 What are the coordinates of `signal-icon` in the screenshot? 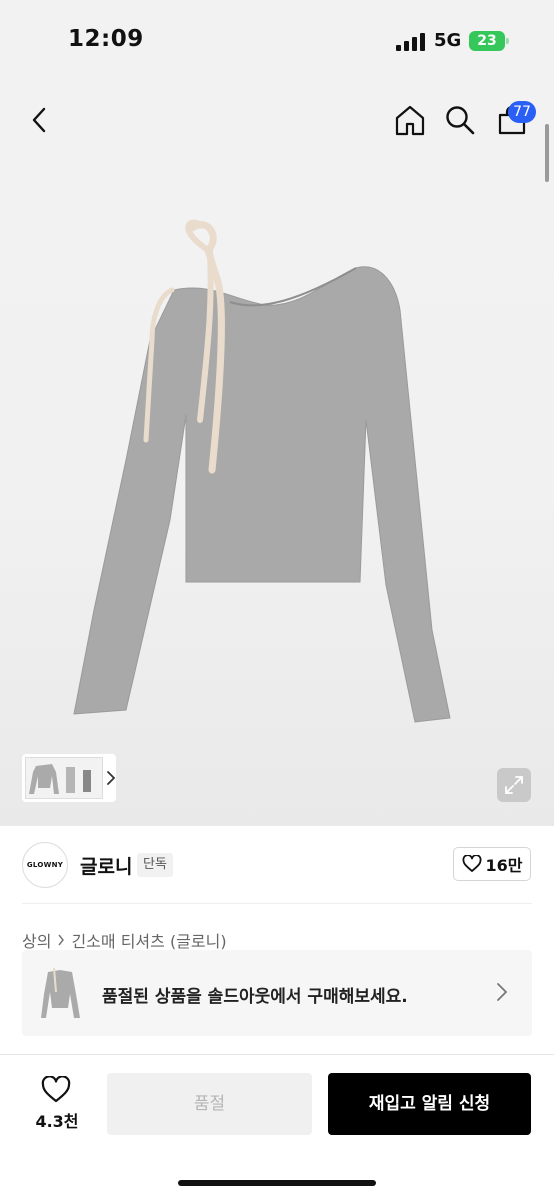 It's located at (411, 42).